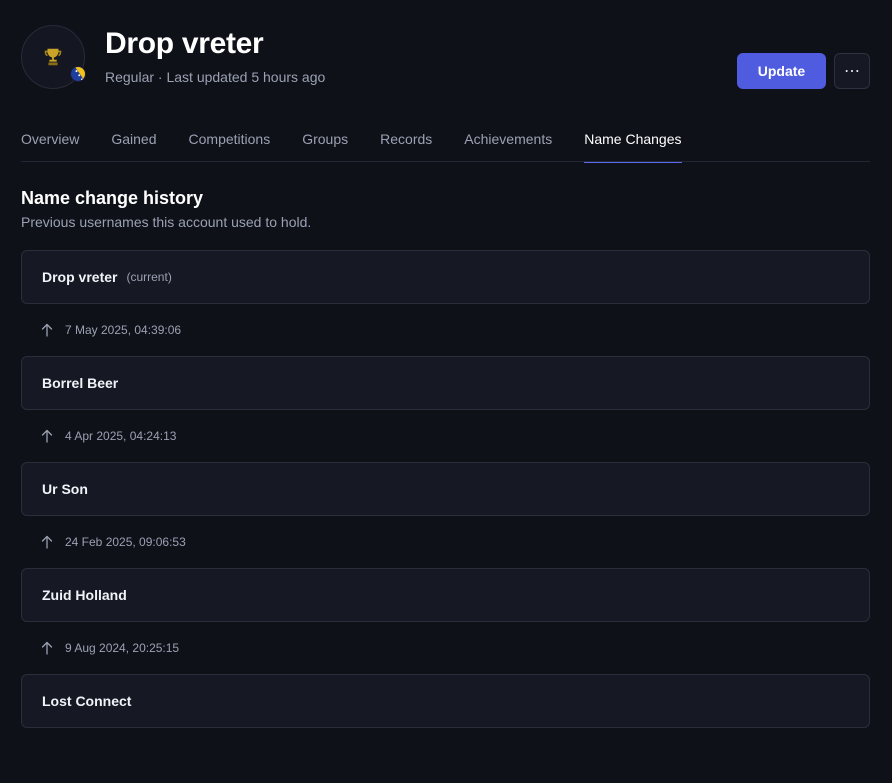 This screenshot has width=892, height=783. I want to click on section-title: Name change history, so click(112, 198).